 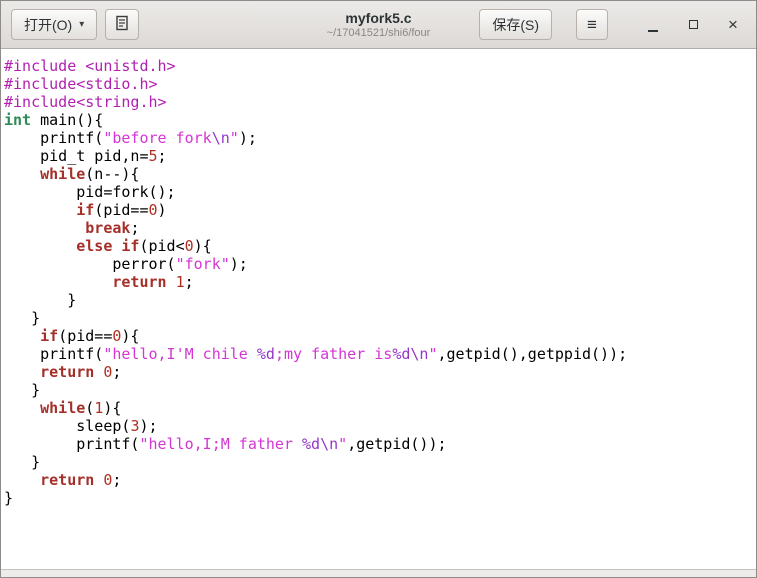 What do you see at coordinates (63, 408) in the screenshot?
I see `code-token: while` at bounding box center [63, 408].